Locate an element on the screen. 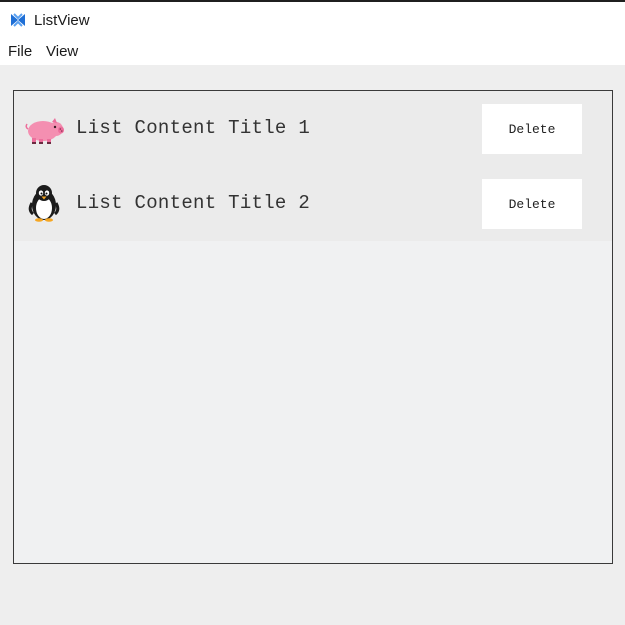  window-title: ListView is located at coordinates (62, 20).